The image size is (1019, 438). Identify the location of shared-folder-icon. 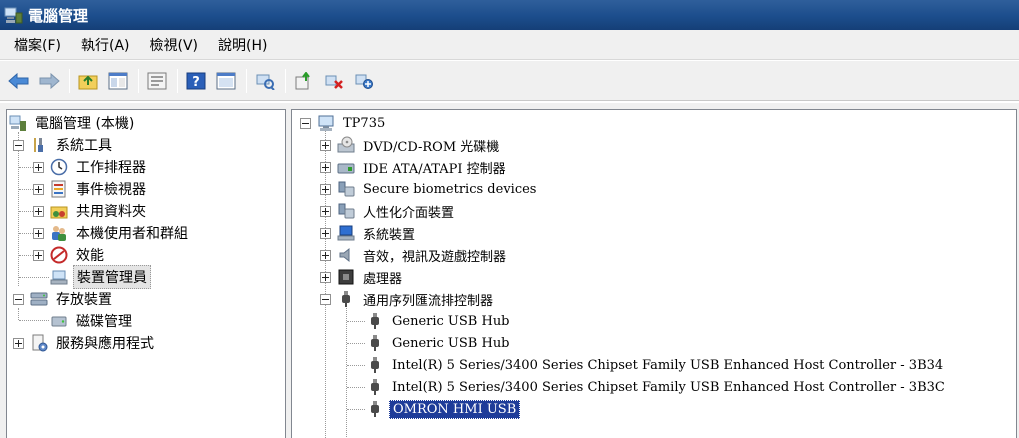
(59, 212).